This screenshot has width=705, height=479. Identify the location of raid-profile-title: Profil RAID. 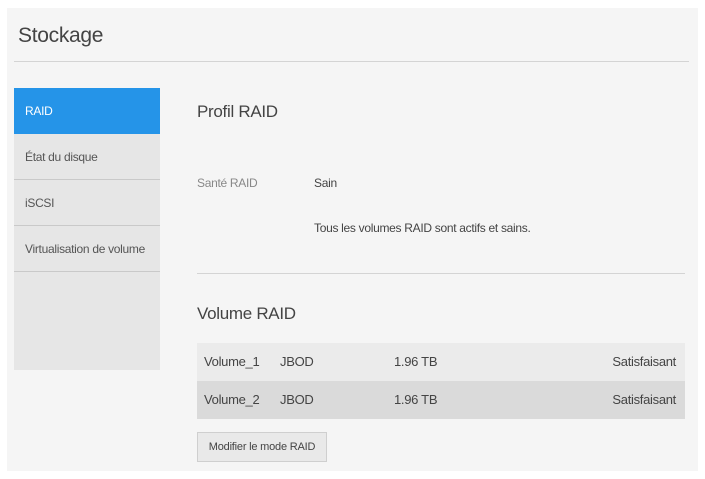
(237, 111).